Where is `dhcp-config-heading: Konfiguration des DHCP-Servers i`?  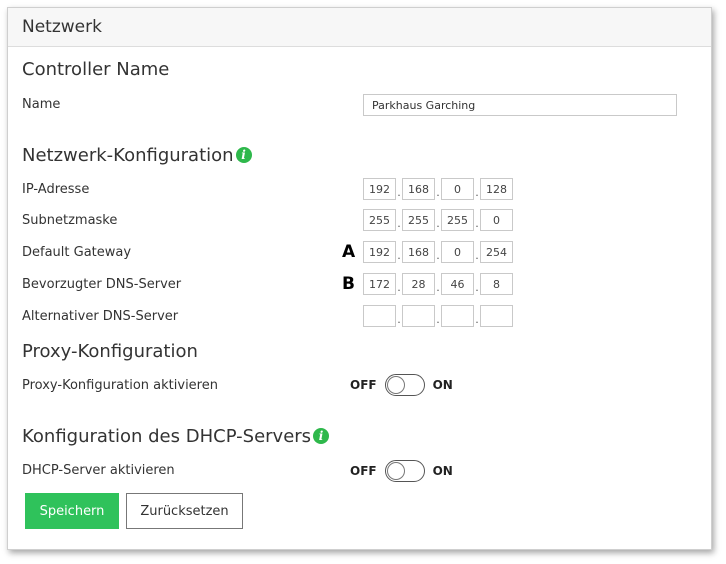
dhcp-config-heading: Konfiguration des DHCP-Servers i is located at coordinates (176, 436).